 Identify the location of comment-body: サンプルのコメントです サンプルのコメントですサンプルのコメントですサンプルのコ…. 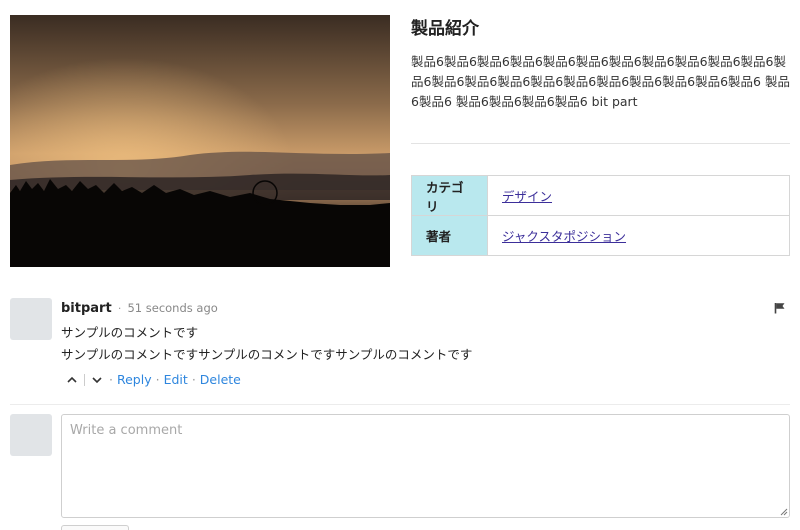
(266, 344).